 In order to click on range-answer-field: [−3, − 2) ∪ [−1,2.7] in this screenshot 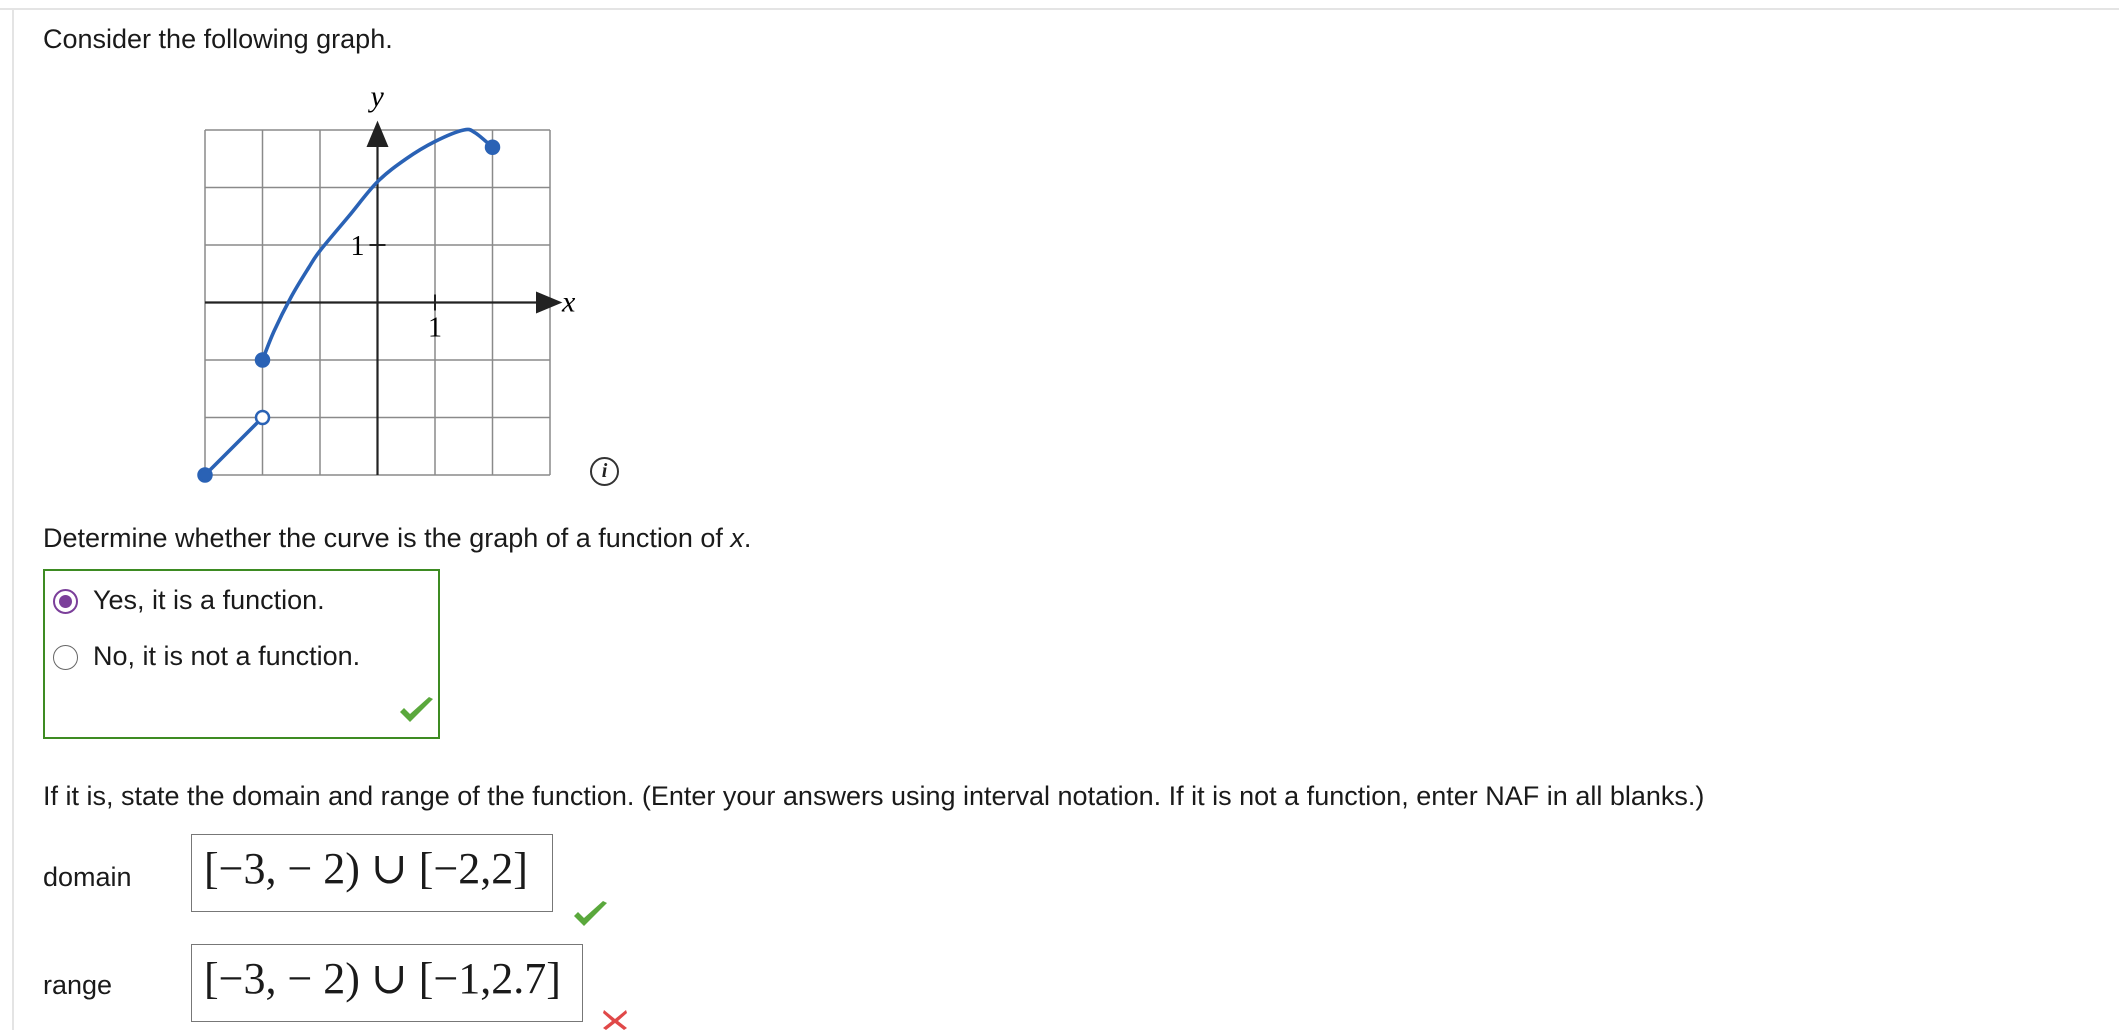, I will do `click(387, 983)`.